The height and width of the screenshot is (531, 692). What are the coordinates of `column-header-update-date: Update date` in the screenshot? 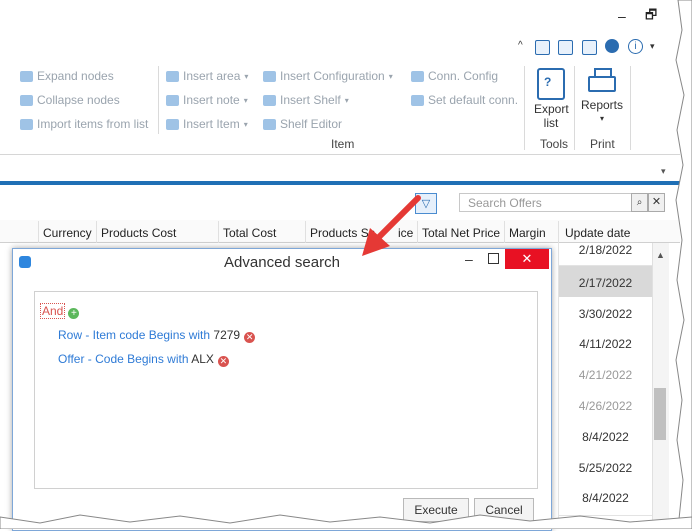 It's located at (597, 233).